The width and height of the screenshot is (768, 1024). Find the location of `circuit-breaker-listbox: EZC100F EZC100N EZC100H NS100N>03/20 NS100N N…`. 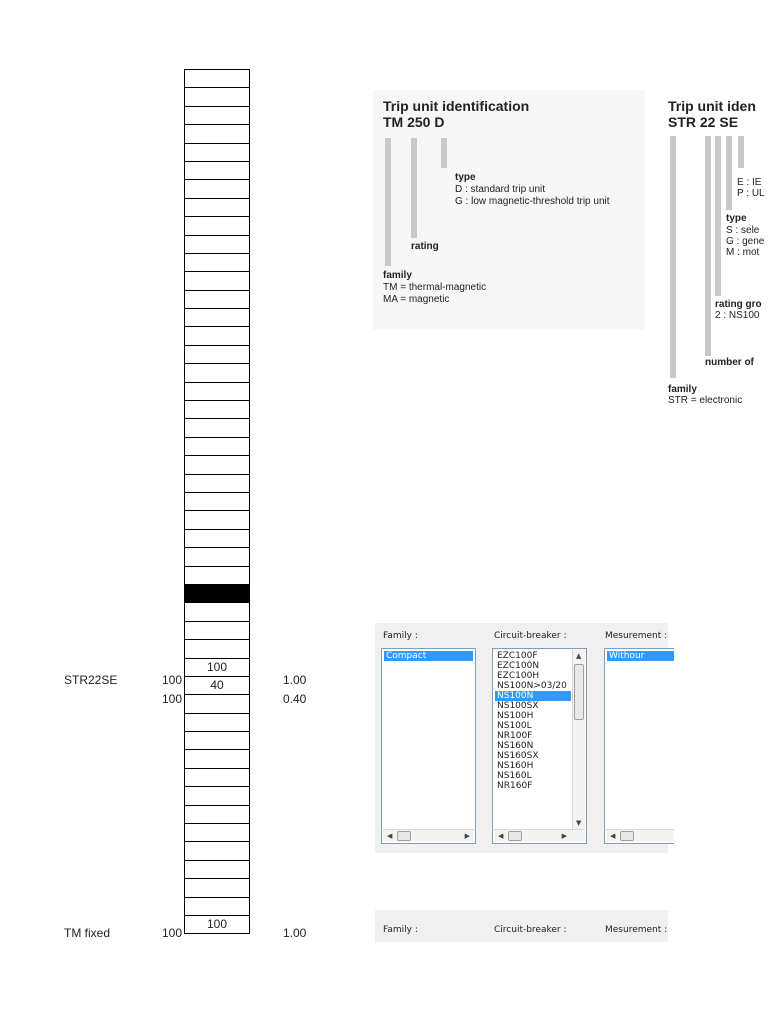

circuit-breaker-listbox: EZC100F EZC100N EZC100H NS100N>03/20 NS100N N… is located at coordinates (539, 746).